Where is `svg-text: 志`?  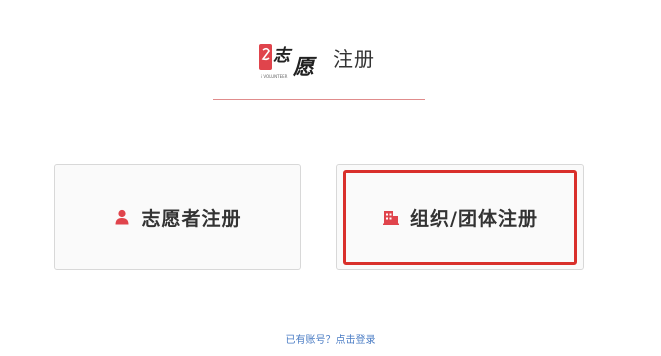 svg-text: 志 is located at coordinates (283, 56).